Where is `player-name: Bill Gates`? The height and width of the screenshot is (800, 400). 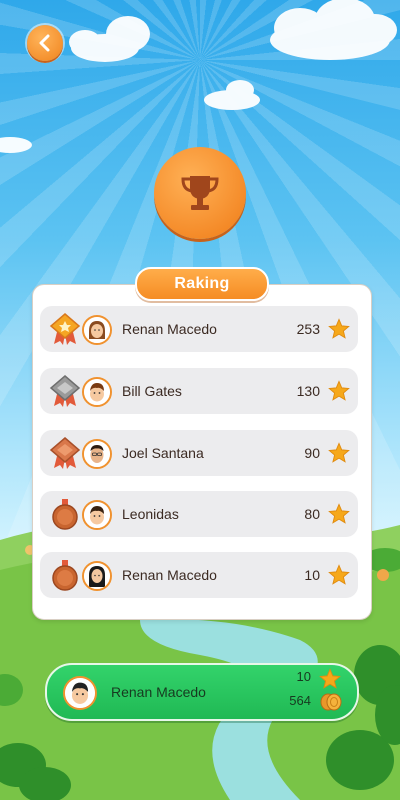 player-name: Bill Gates is located at coordinates (152, 391).